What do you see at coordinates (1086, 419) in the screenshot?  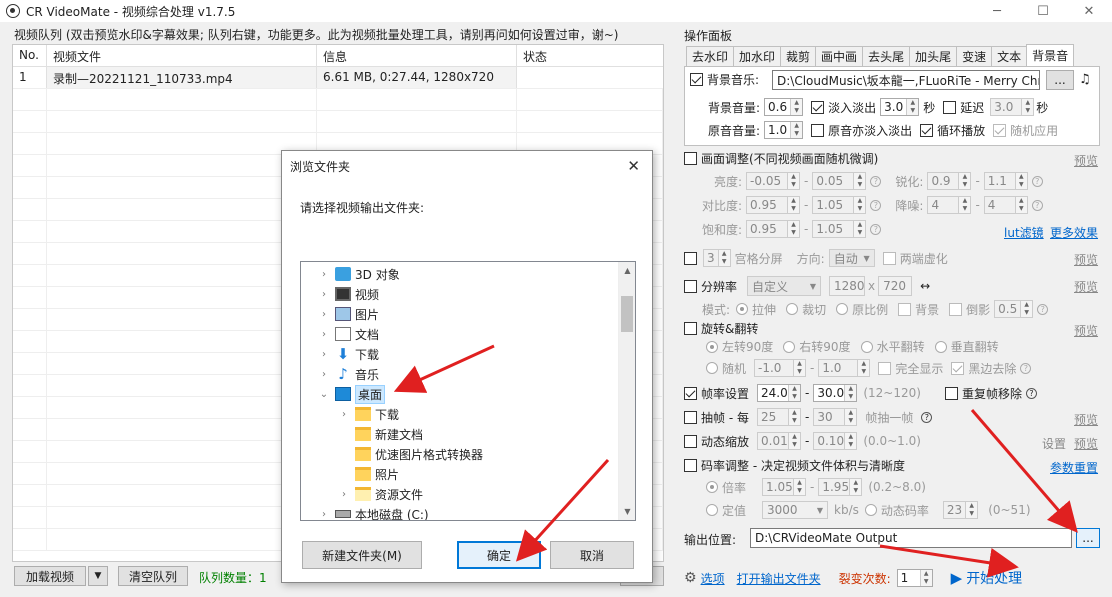 I see `extract-preview-link: 预览` at bounding box center [1086, 419].